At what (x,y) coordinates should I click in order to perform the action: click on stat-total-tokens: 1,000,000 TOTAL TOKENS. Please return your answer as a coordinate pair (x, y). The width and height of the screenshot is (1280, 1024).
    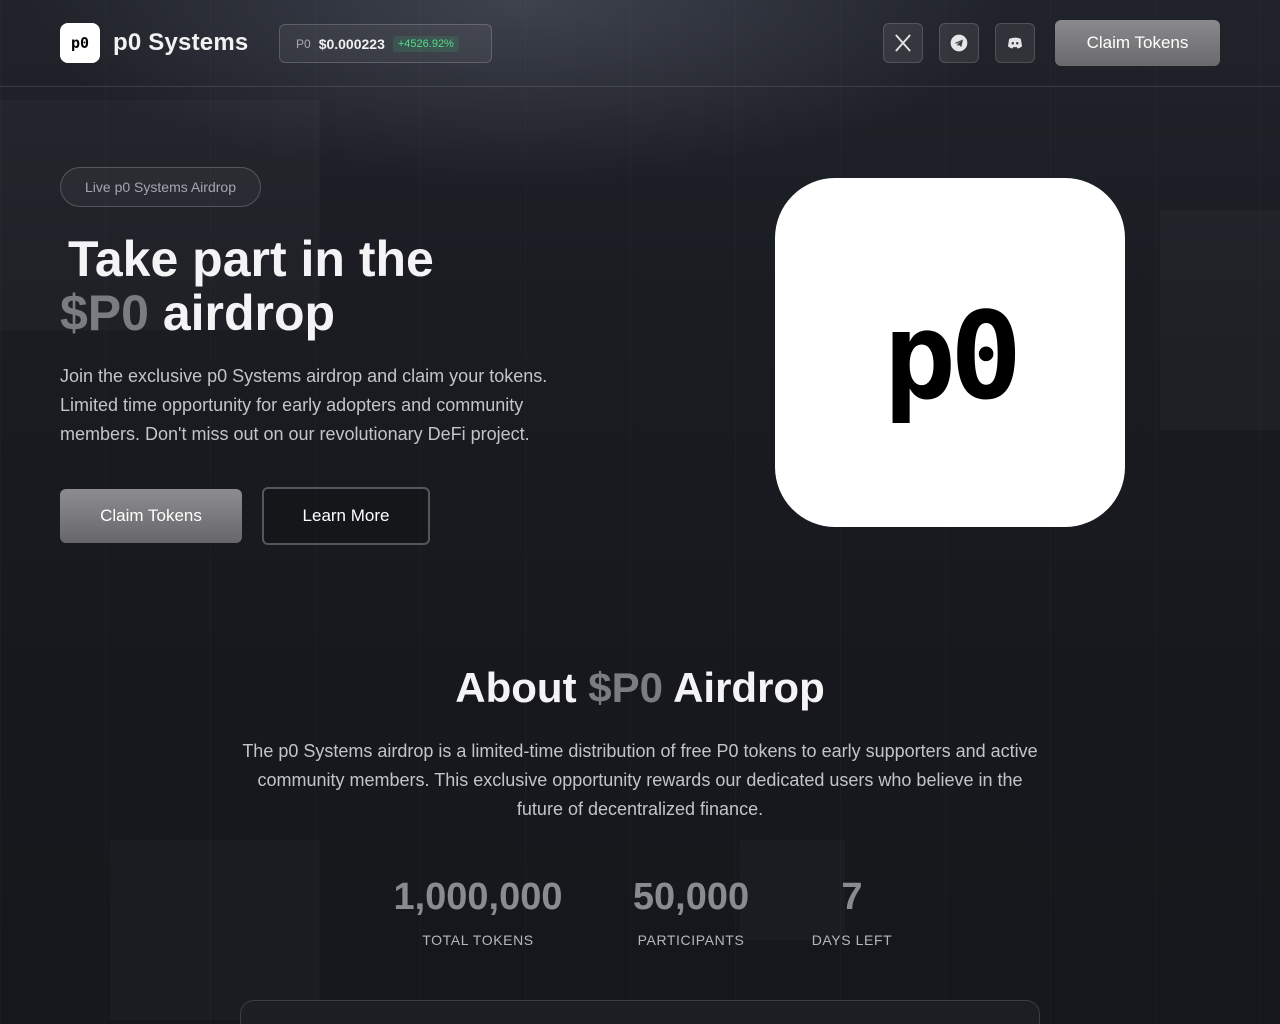
    Looking at the image, I should click on (478, 911).